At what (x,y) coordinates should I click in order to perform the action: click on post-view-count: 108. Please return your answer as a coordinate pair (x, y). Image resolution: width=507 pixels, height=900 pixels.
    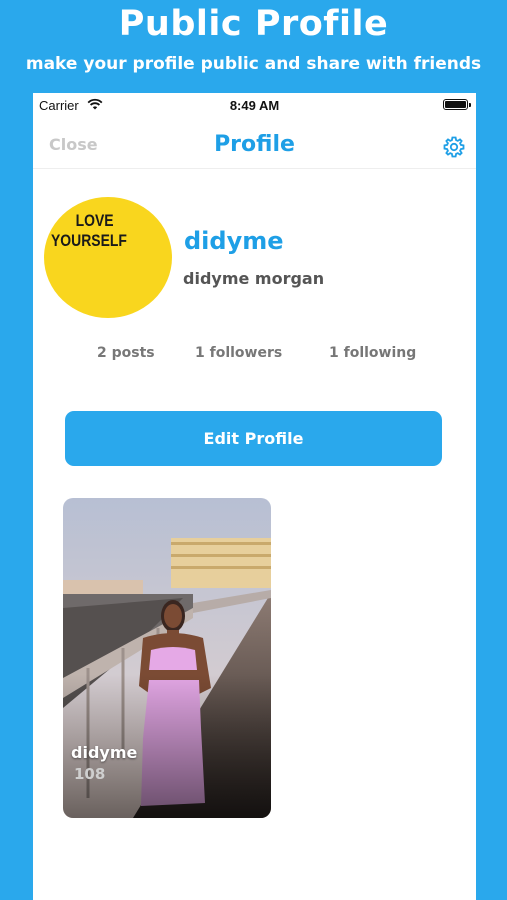
    Looking at the image, I should click on (90, 774).